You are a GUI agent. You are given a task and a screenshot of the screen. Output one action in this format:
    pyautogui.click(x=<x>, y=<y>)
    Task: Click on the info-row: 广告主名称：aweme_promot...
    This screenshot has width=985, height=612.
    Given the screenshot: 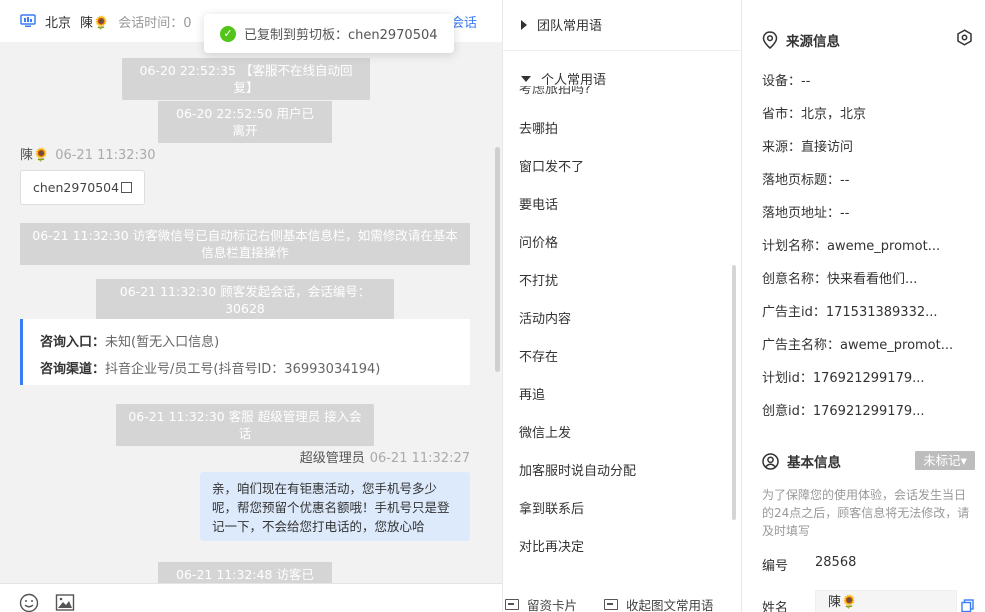 What is the action you would take?
    pyautogui.click(x=858, y=345)
    